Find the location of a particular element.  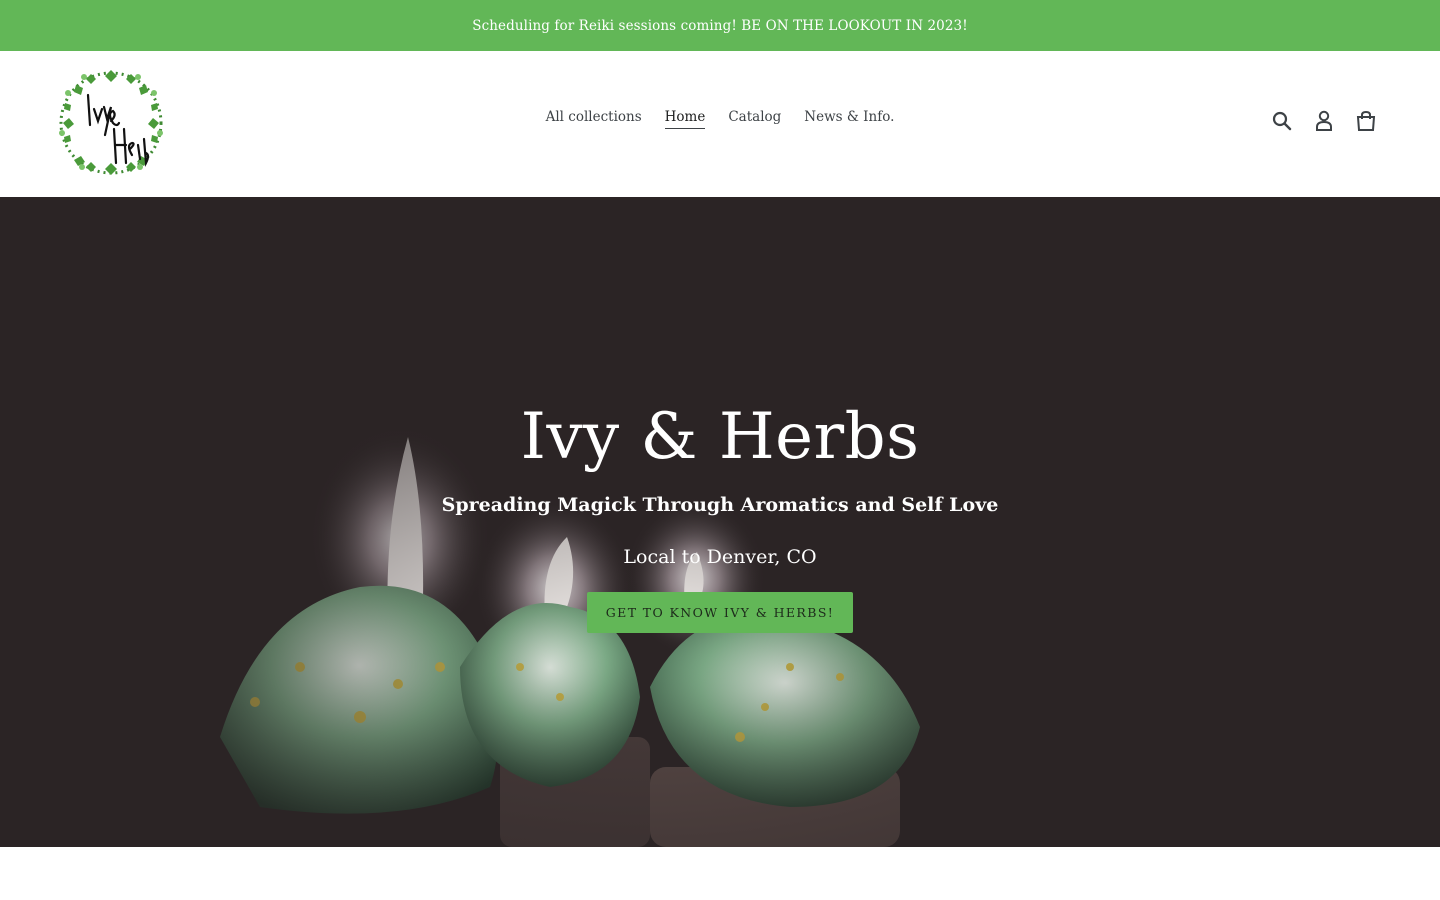

hero-title: Ivy & Herbs is located at coordinates (720, 437).